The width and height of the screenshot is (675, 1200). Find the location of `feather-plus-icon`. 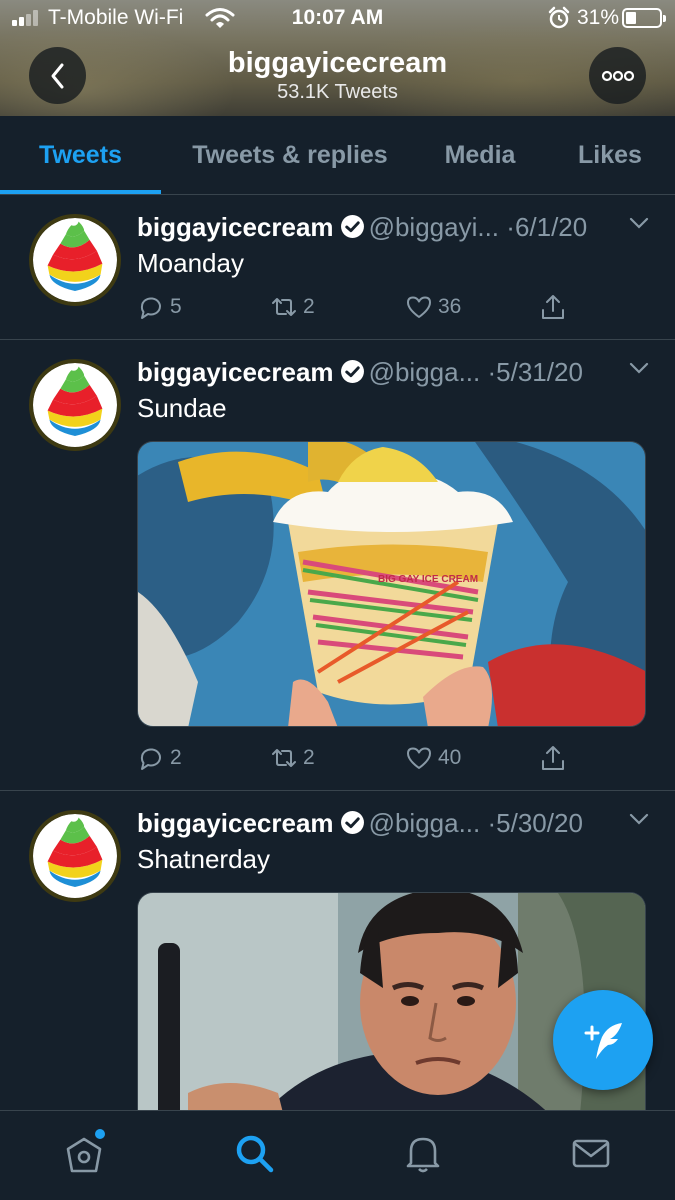

feather-plus-icon is located at coordinates (603, 1041).